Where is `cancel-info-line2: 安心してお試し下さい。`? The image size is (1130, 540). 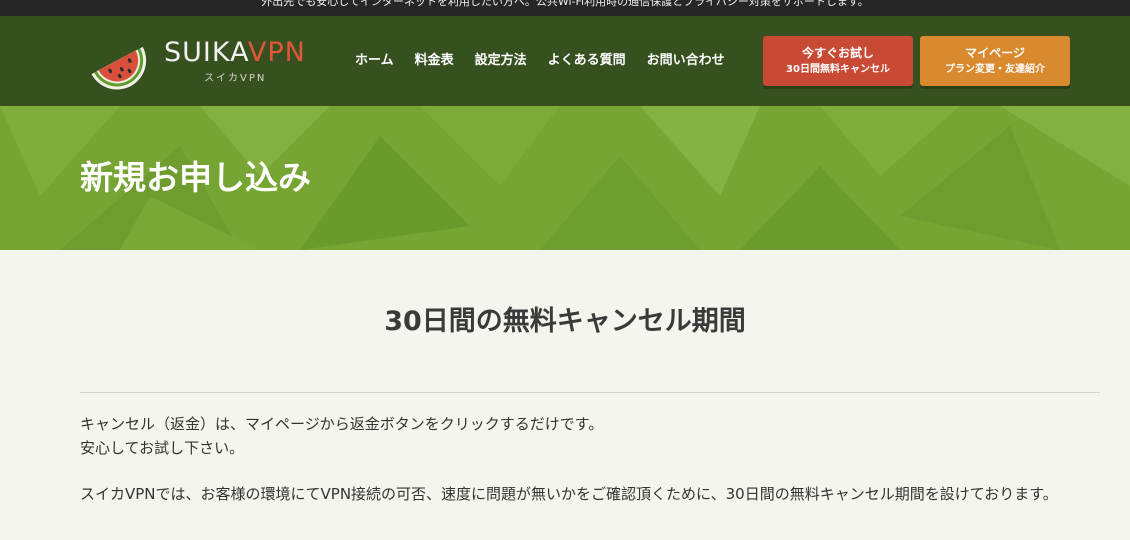
cancel-info-line2: 安心してお試し下さい。 is located at coordinates (162, 448).